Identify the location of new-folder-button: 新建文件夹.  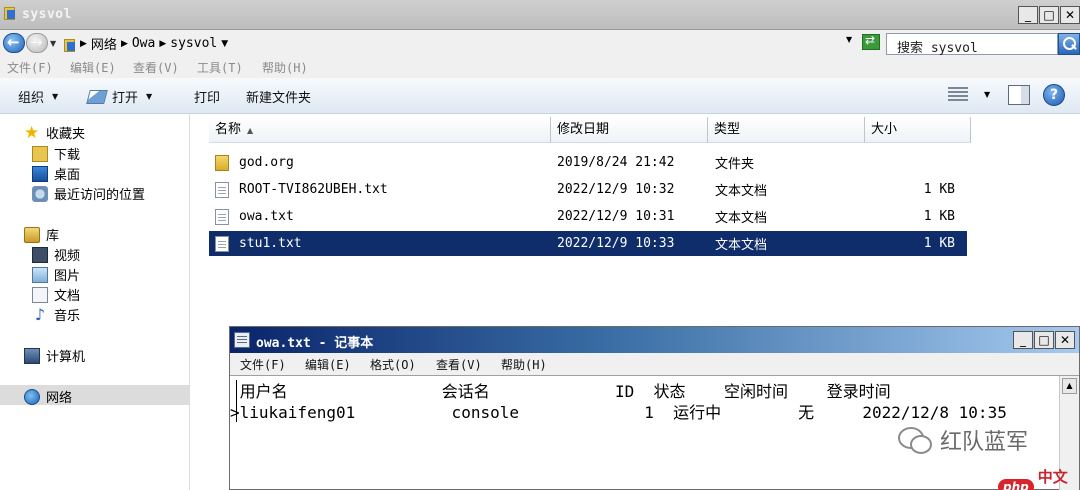
(278, 96).